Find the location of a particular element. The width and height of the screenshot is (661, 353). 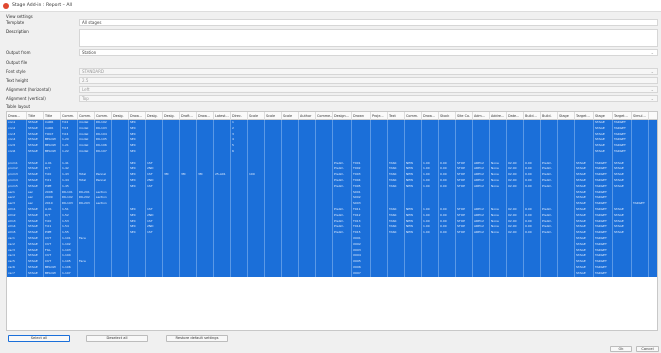

align-horizontal-select: Left ⌄ is located at coordinates (368, 89).